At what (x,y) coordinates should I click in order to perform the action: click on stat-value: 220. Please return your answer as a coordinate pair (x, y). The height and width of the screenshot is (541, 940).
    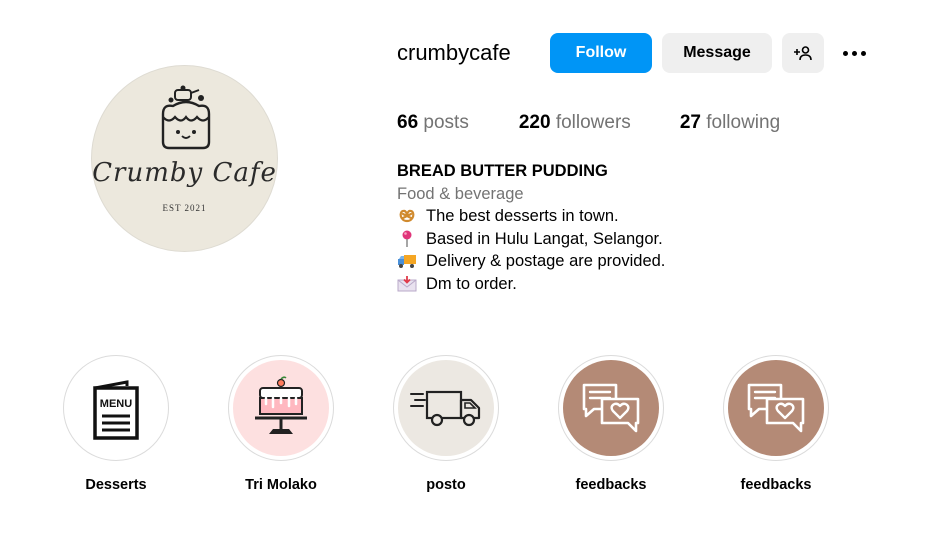
    Looking at the image, I should click on (534, 122).